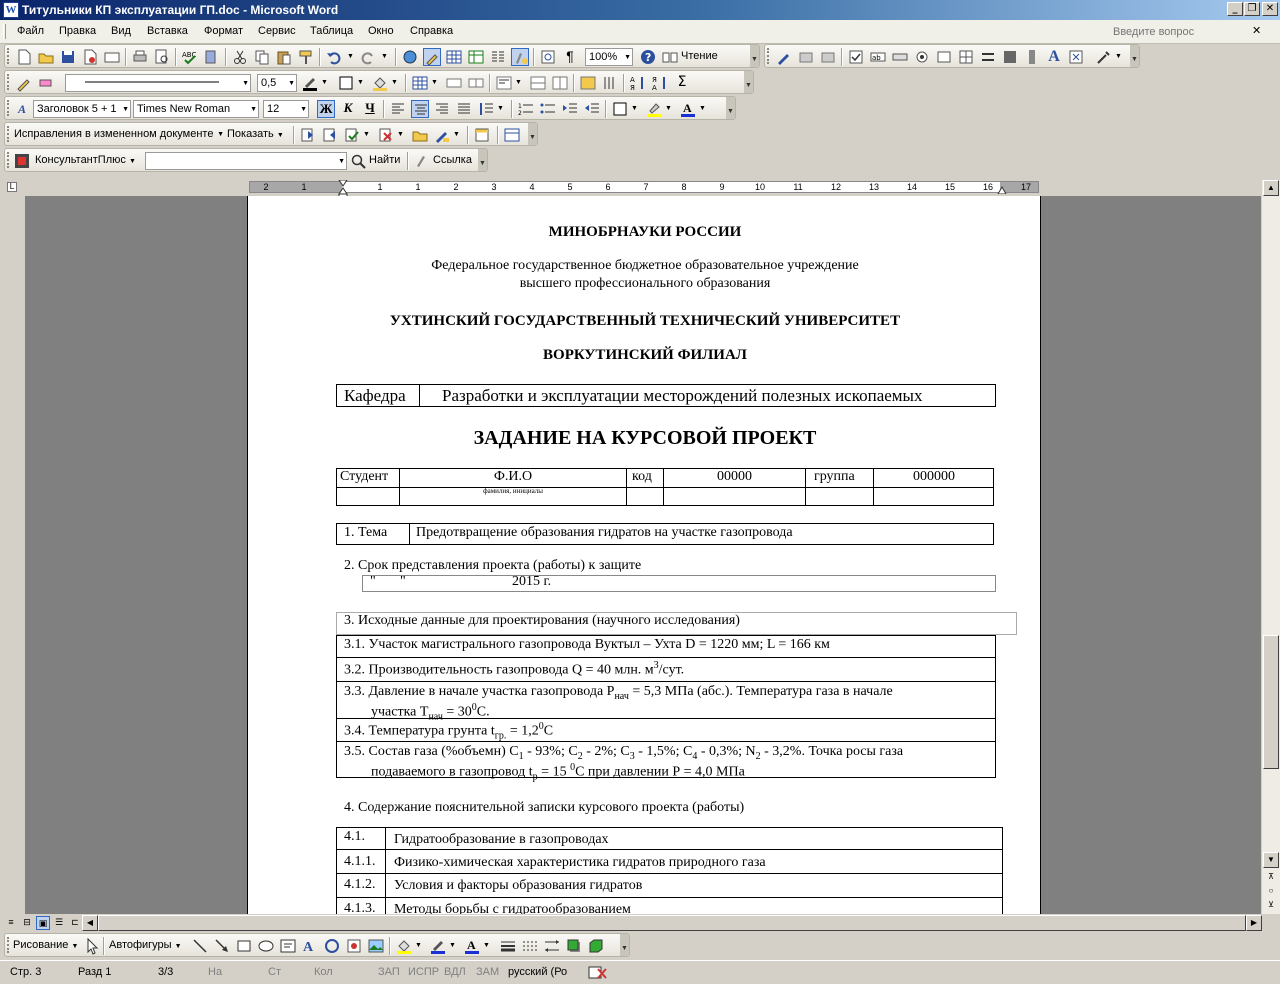 Image resolution: width=1280 pixels, height=984 pixels. What do you see at coordinates (43, 923) in the screenshot?
I see `print-layout-icon: ▣` at bounding box center [43, 923].